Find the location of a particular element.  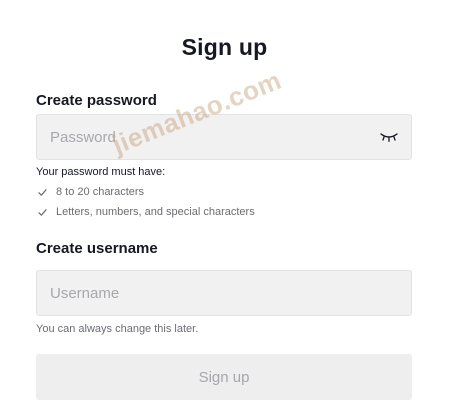

username-label: Create username is located at coordinates (97, 248).